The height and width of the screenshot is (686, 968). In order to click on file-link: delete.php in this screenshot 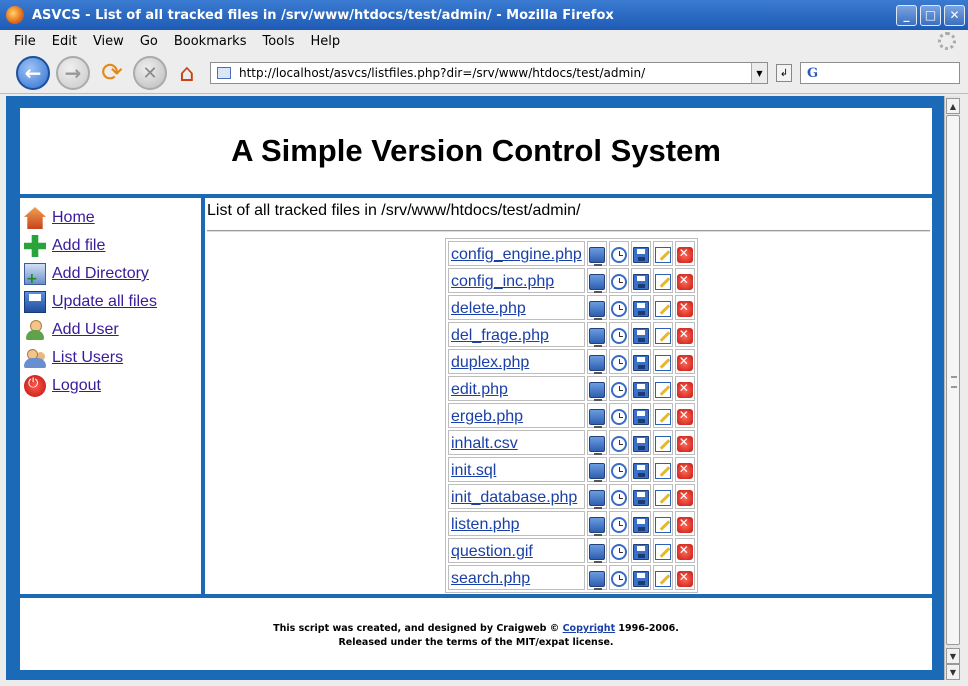, I will do `click(488, 308)`.